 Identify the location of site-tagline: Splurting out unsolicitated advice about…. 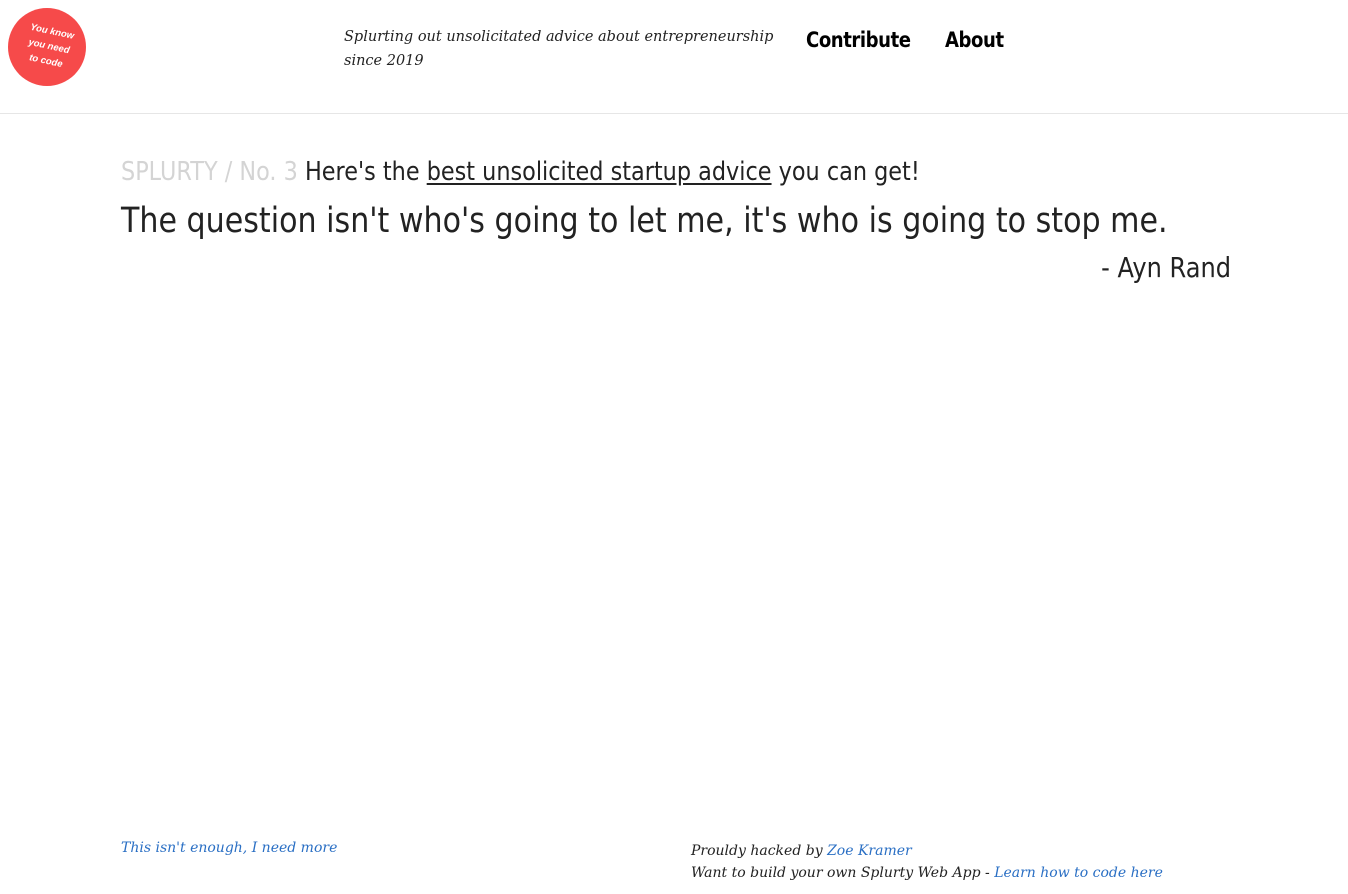
(559, 49).